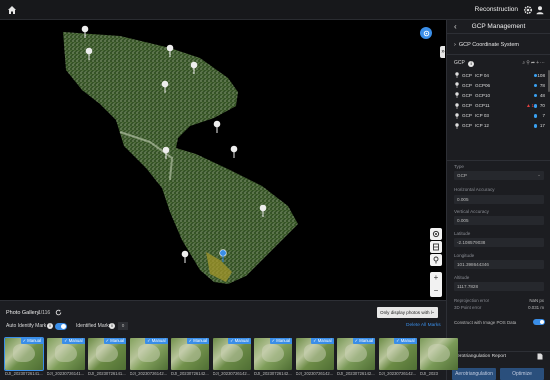 This screenshot has width=550, height=380. What do you see at coordinates (436, 260) in the screenshot?
I see `home-view-button` at bounding box center [436, 260].